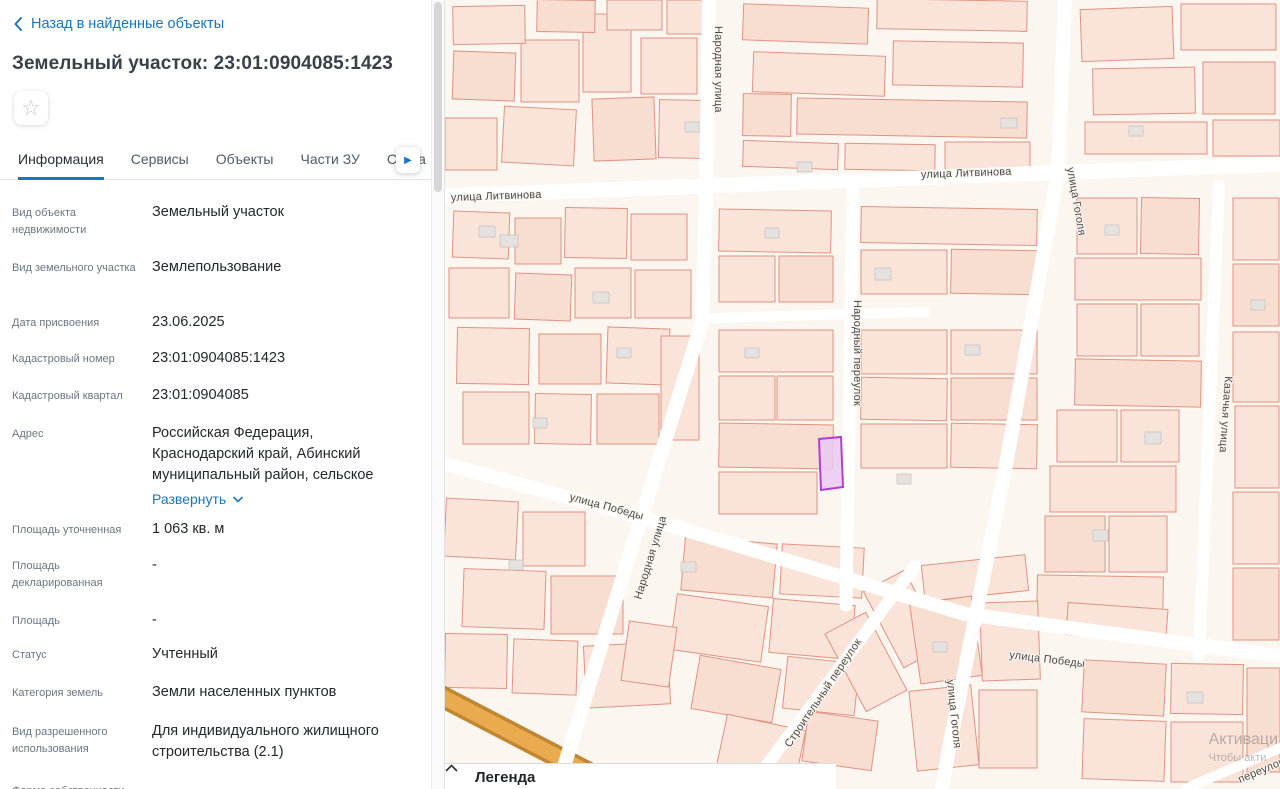  What do you see at coordinates (329, 165) in the screenshot?
I see `tab-parts: Части ЗУ` at bounding box center [329, 165].